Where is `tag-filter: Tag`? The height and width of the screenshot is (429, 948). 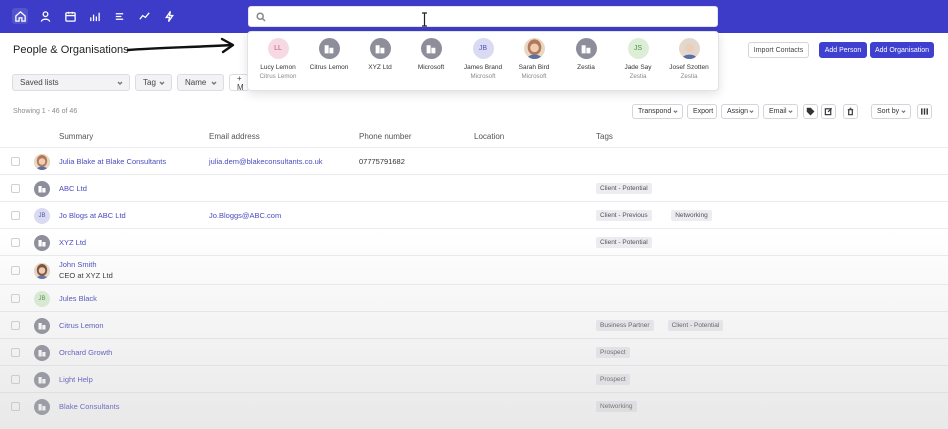
tag-filter: Tag is located at coordinates (153, 82).